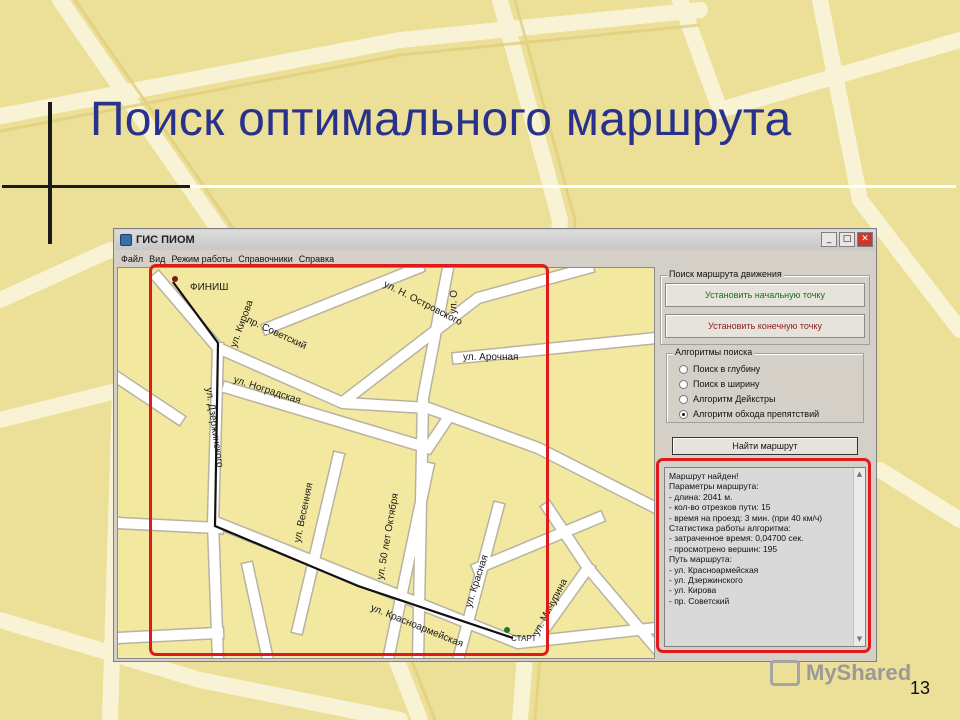 The image size is (960, 720). I want to click on menu-view: Вид, so click(157, 259).